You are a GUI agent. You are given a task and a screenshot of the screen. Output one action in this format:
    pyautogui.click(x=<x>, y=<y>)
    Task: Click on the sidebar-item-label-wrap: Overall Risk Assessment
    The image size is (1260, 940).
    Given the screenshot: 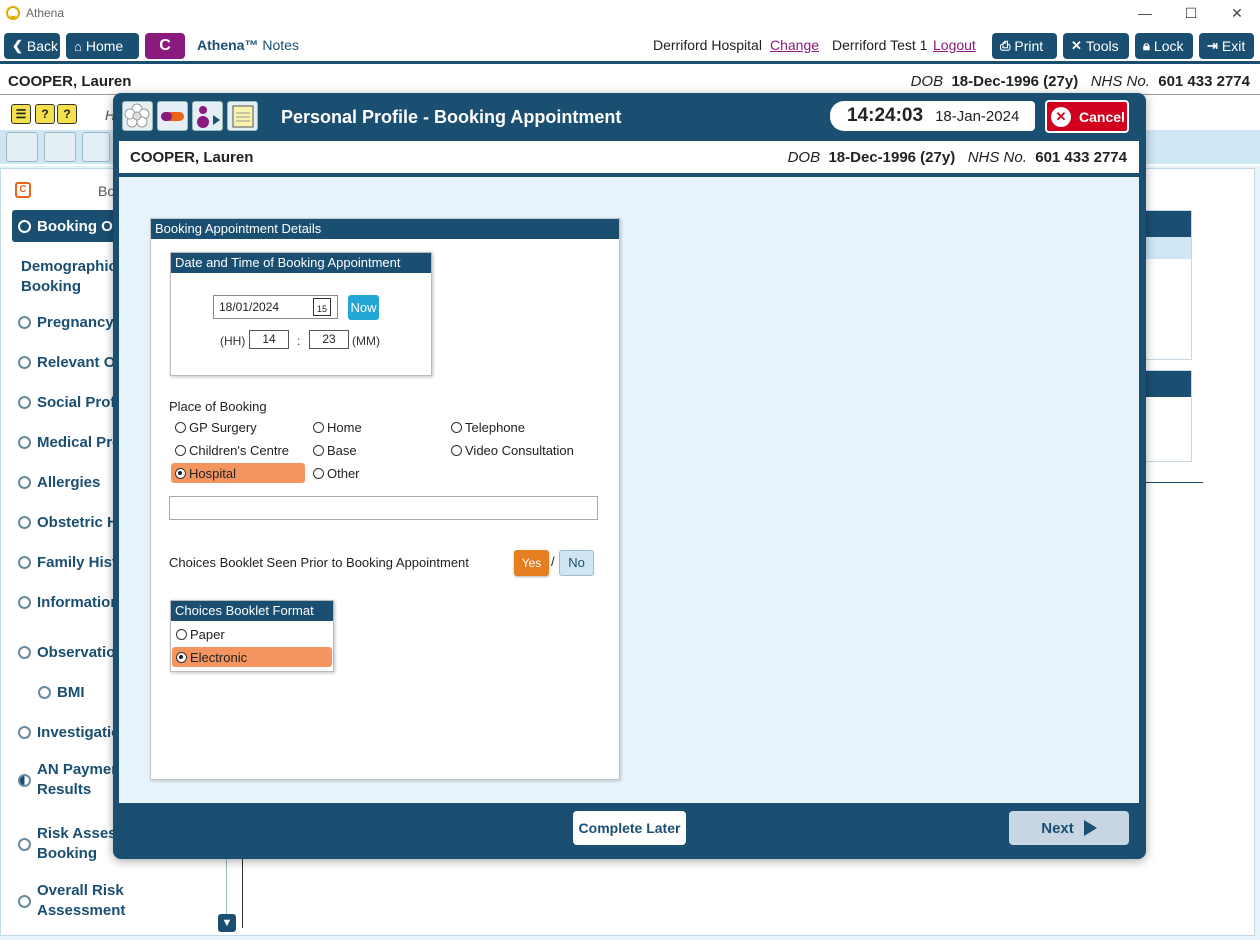 What is the action you would take?
    pyautogui.click(x=81, y=901)
    